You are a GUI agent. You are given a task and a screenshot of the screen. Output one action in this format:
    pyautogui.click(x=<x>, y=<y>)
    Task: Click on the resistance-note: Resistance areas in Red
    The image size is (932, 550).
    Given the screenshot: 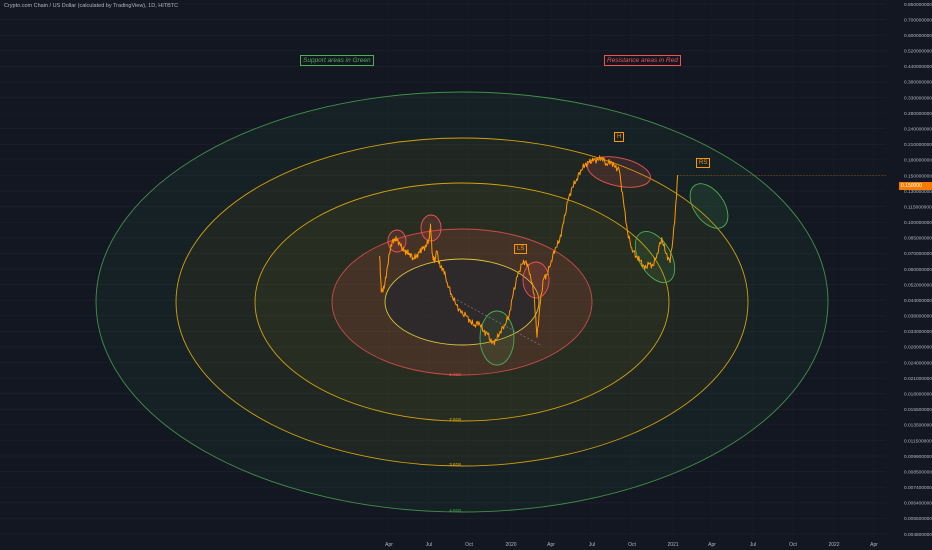 What is the action you would take?
    pyautogui.click(x=642, y=60)
    